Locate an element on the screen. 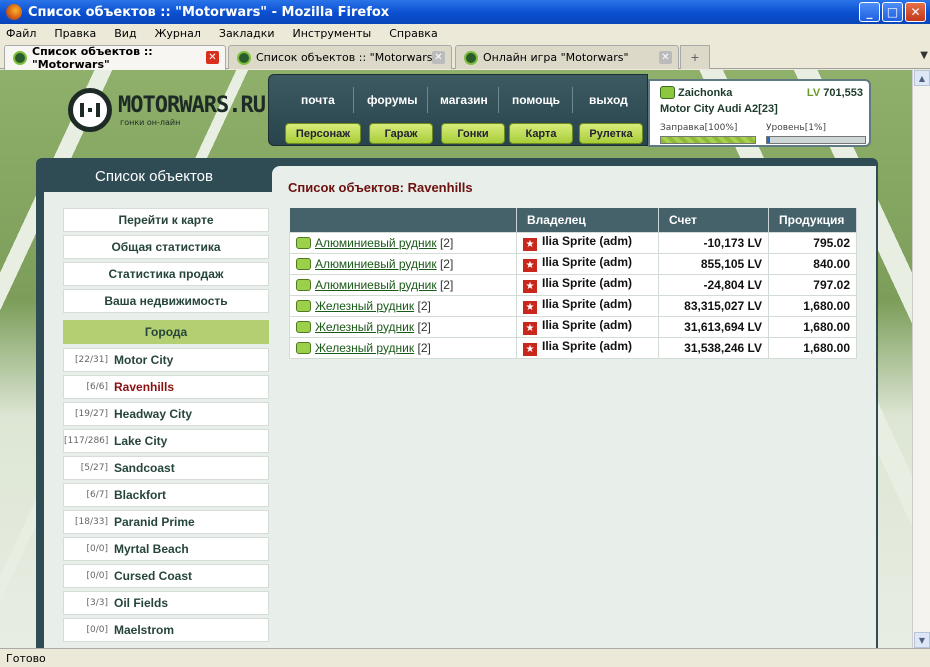 The height and width of the screenshot is (667, 930). tab-objects-active: Список объектов :: "Motorwars" ✕ is located at coordinates (115, 58).